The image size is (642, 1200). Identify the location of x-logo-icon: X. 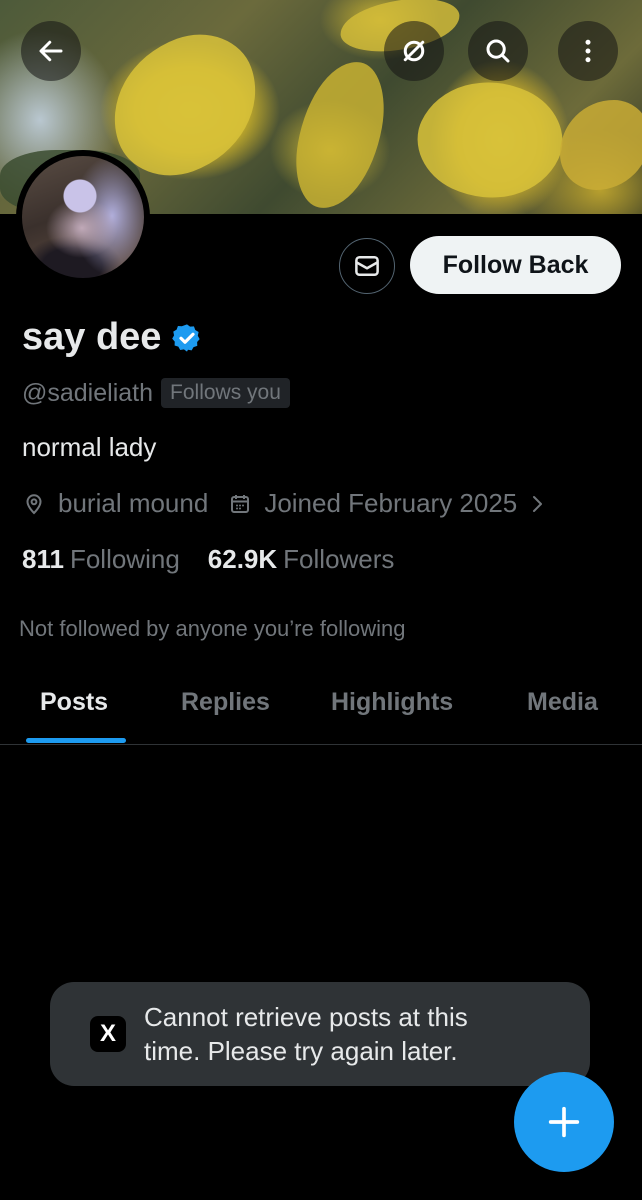
(108, 1034).